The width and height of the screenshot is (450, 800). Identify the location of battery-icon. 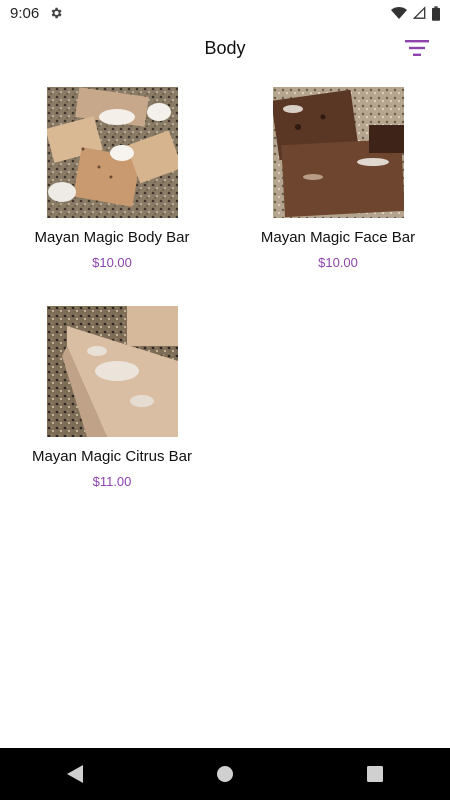
(436, 13).